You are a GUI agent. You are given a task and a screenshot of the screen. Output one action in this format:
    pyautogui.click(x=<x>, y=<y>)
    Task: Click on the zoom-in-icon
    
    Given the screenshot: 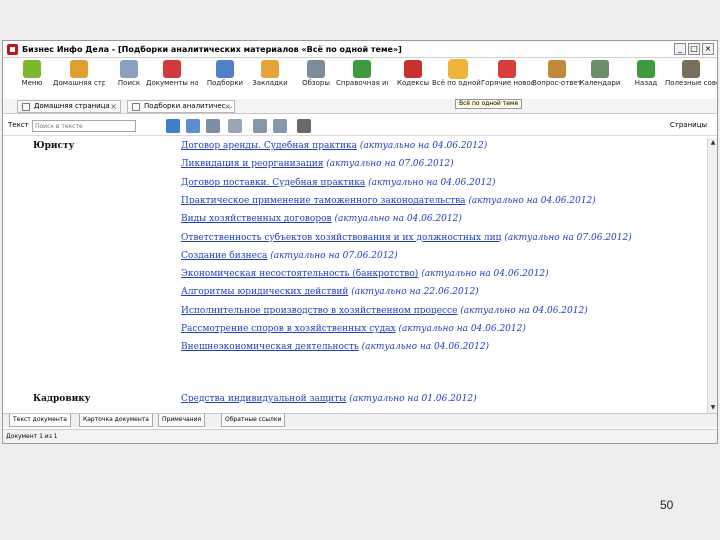 What is the action you would take?
    pyautogui.click(x=260, y=126)
    